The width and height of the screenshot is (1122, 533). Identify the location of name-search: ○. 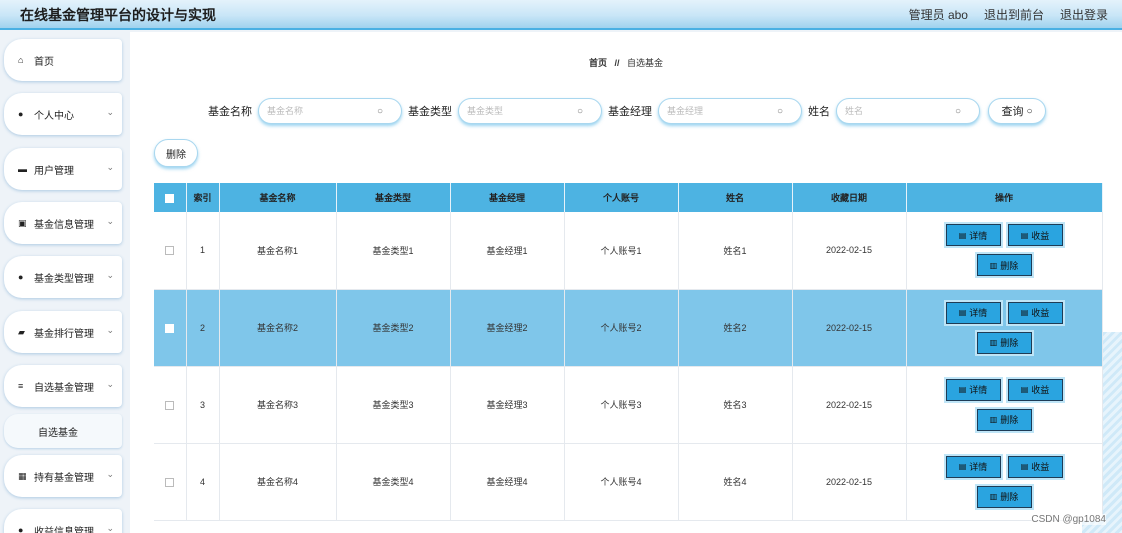
(908, 111).